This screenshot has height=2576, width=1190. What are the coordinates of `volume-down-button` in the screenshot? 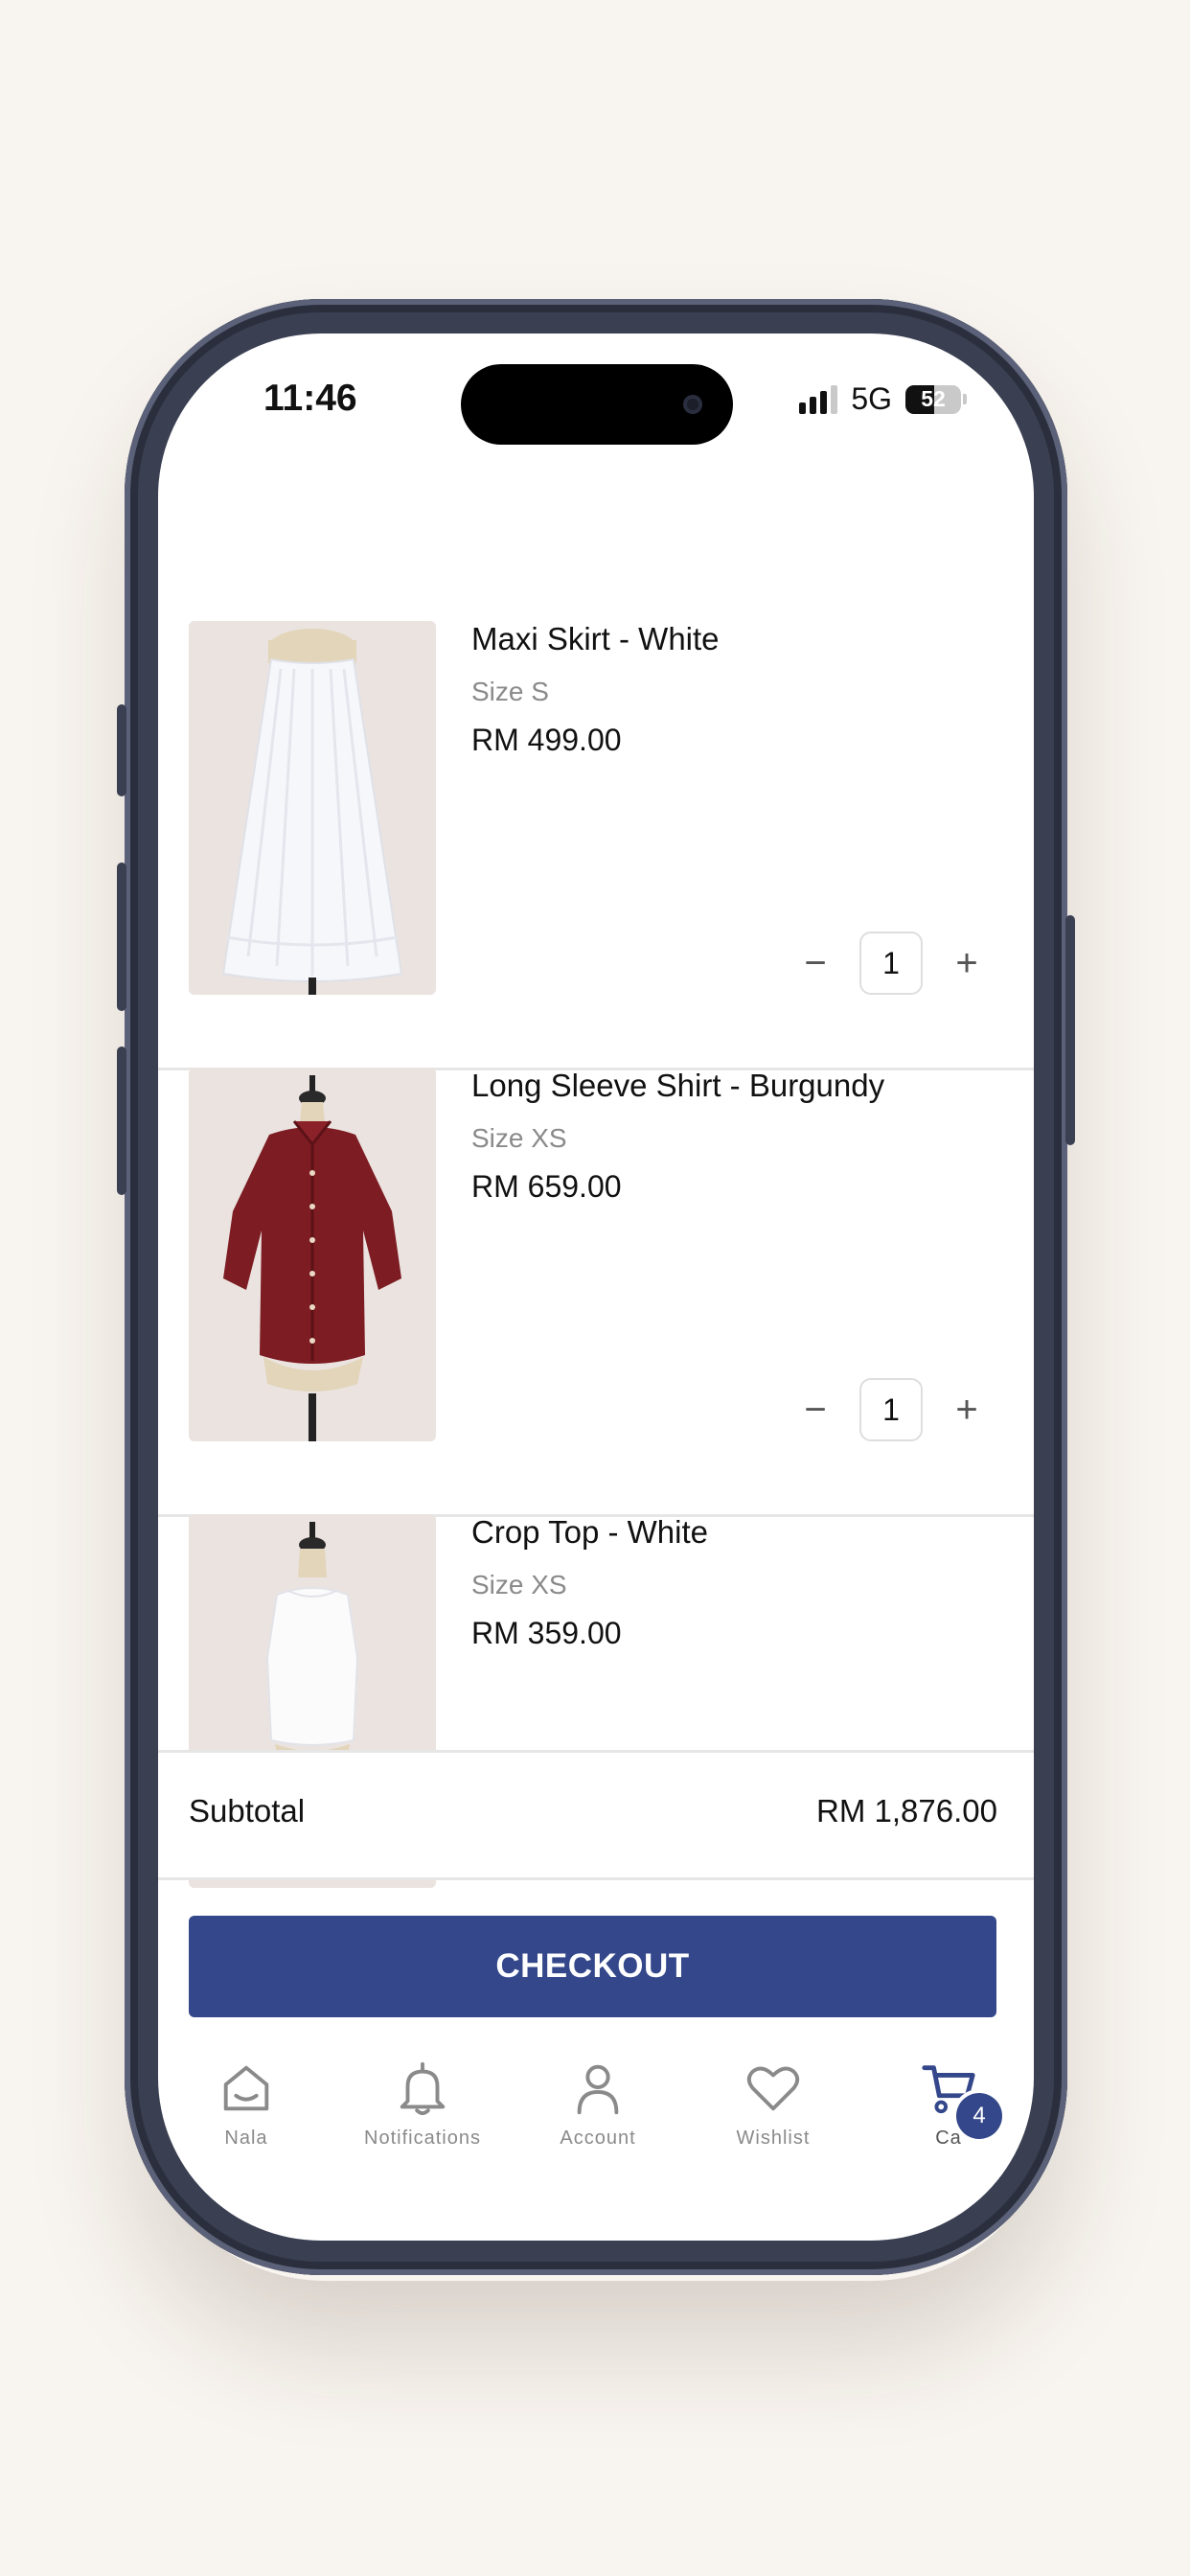 It's located at (122, 1120).